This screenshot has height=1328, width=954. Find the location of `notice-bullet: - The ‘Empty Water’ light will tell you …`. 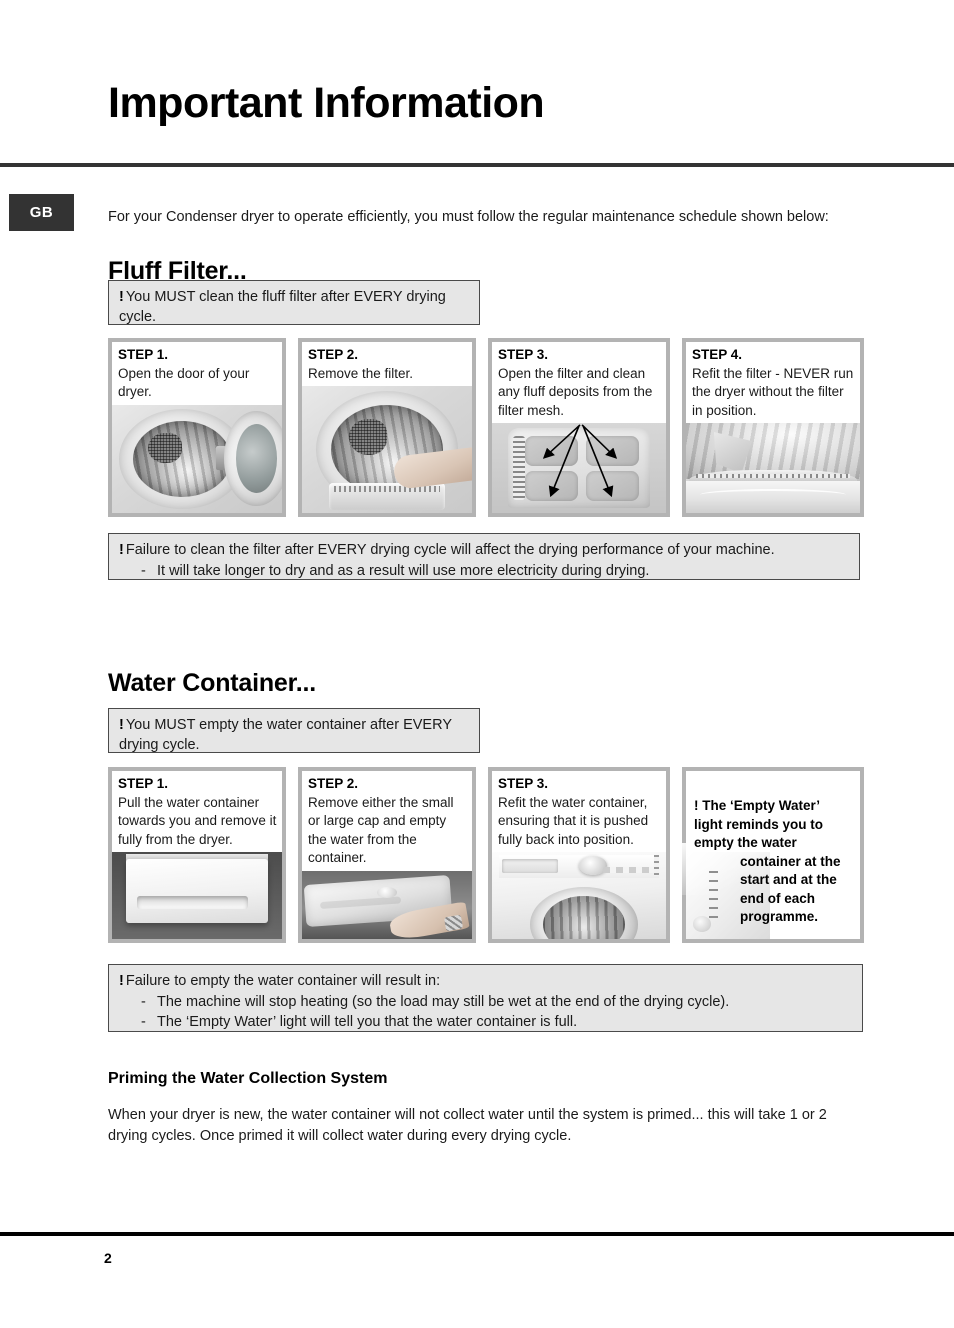

notice-bullet: - The ‘Empty Water’ light will tell you … is located at coordinates (485, 1023).